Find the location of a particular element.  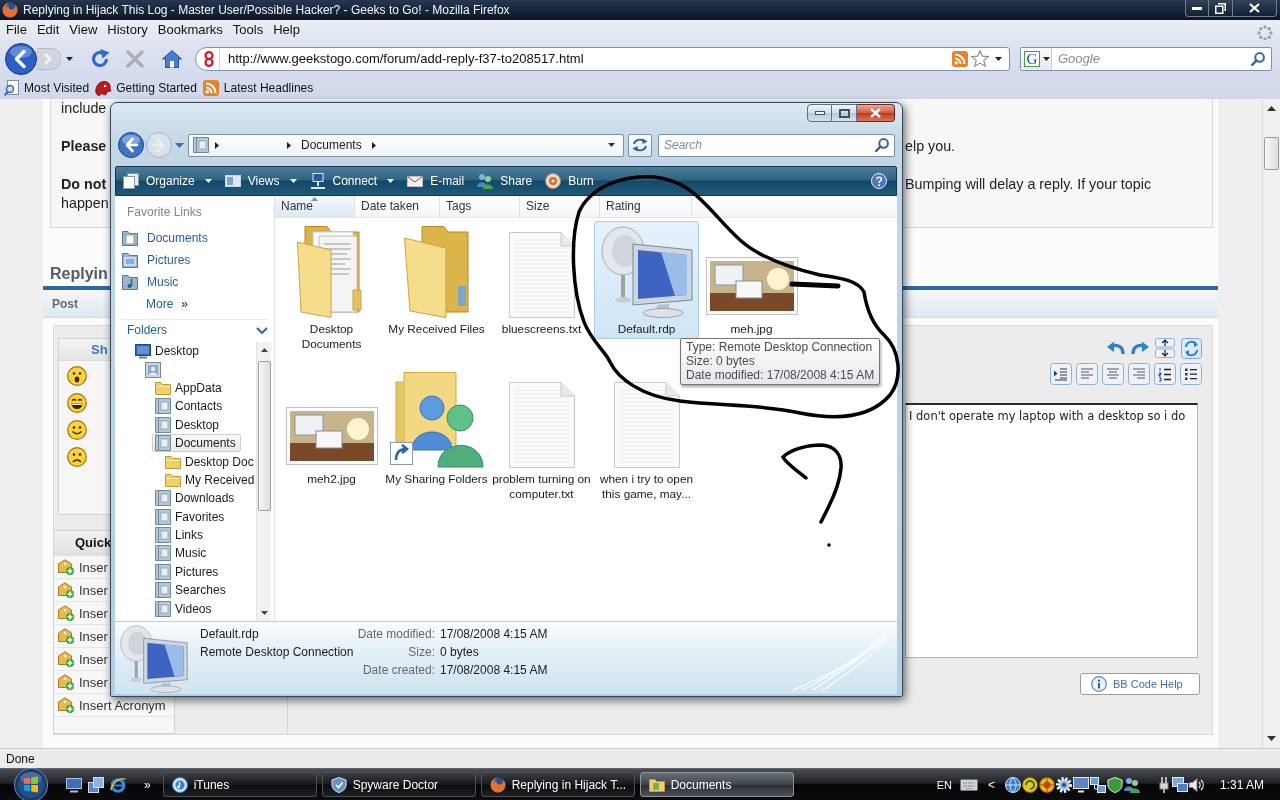

restore-button is located at coordinates (1221, 8).